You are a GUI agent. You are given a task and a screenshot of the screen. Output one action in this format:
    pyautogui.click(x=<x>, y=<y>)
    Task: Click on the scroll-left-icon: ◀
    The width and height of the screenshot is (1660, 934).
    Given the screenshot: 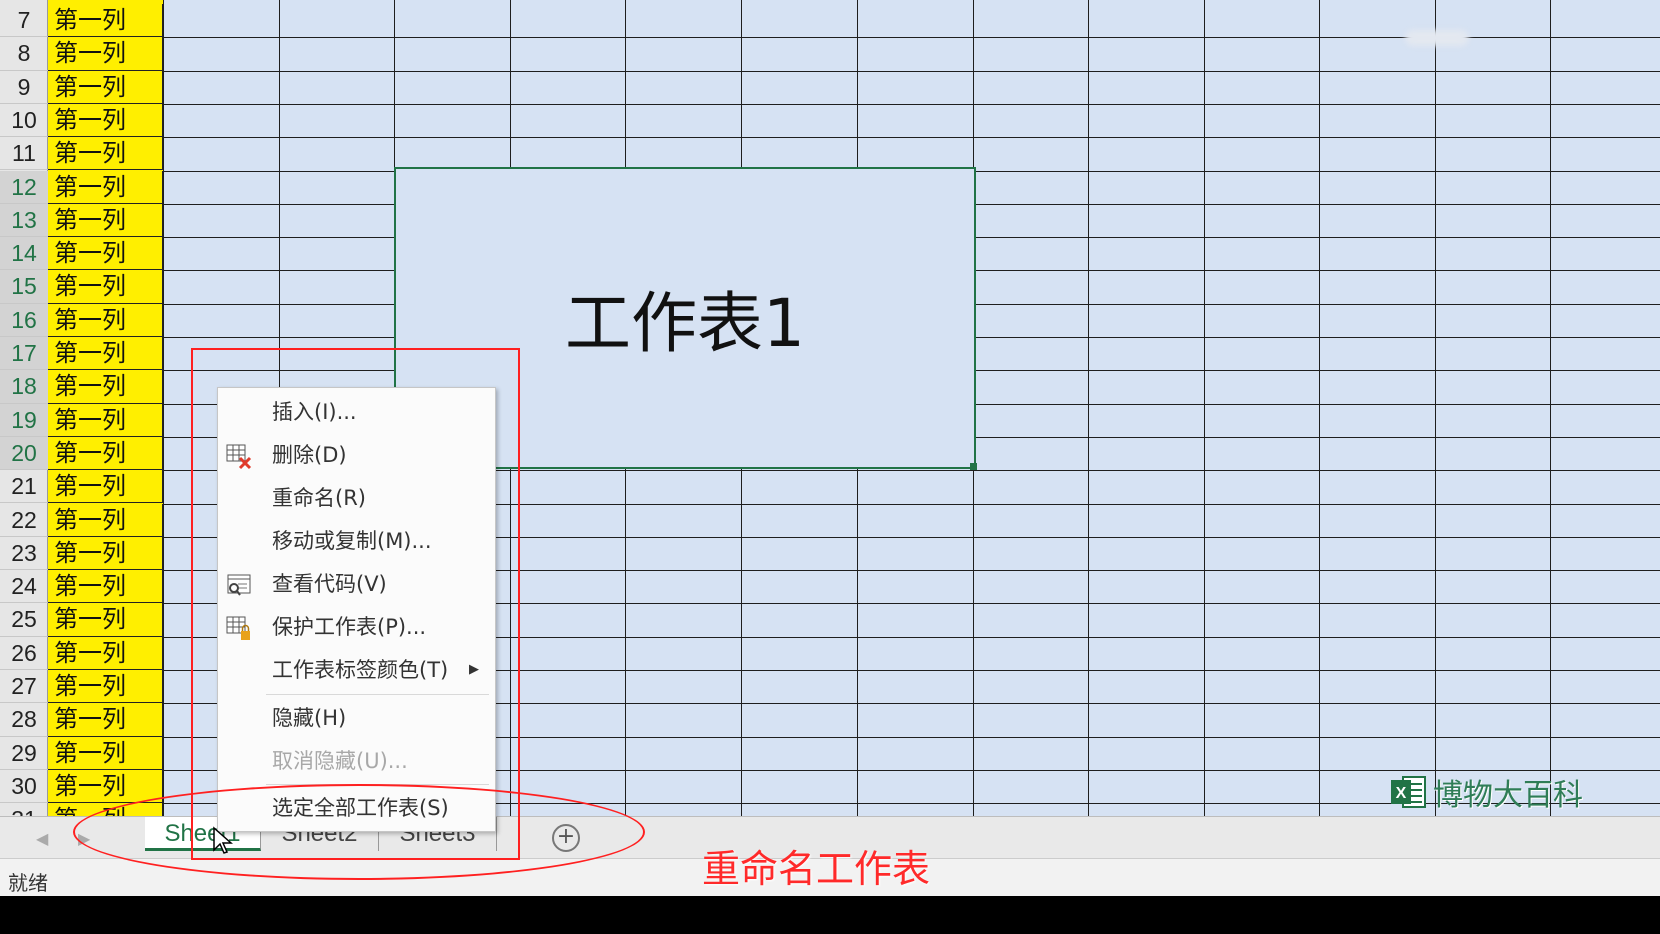 What is the action you would take?
    pyautogui.click(x=42, y=838)
    